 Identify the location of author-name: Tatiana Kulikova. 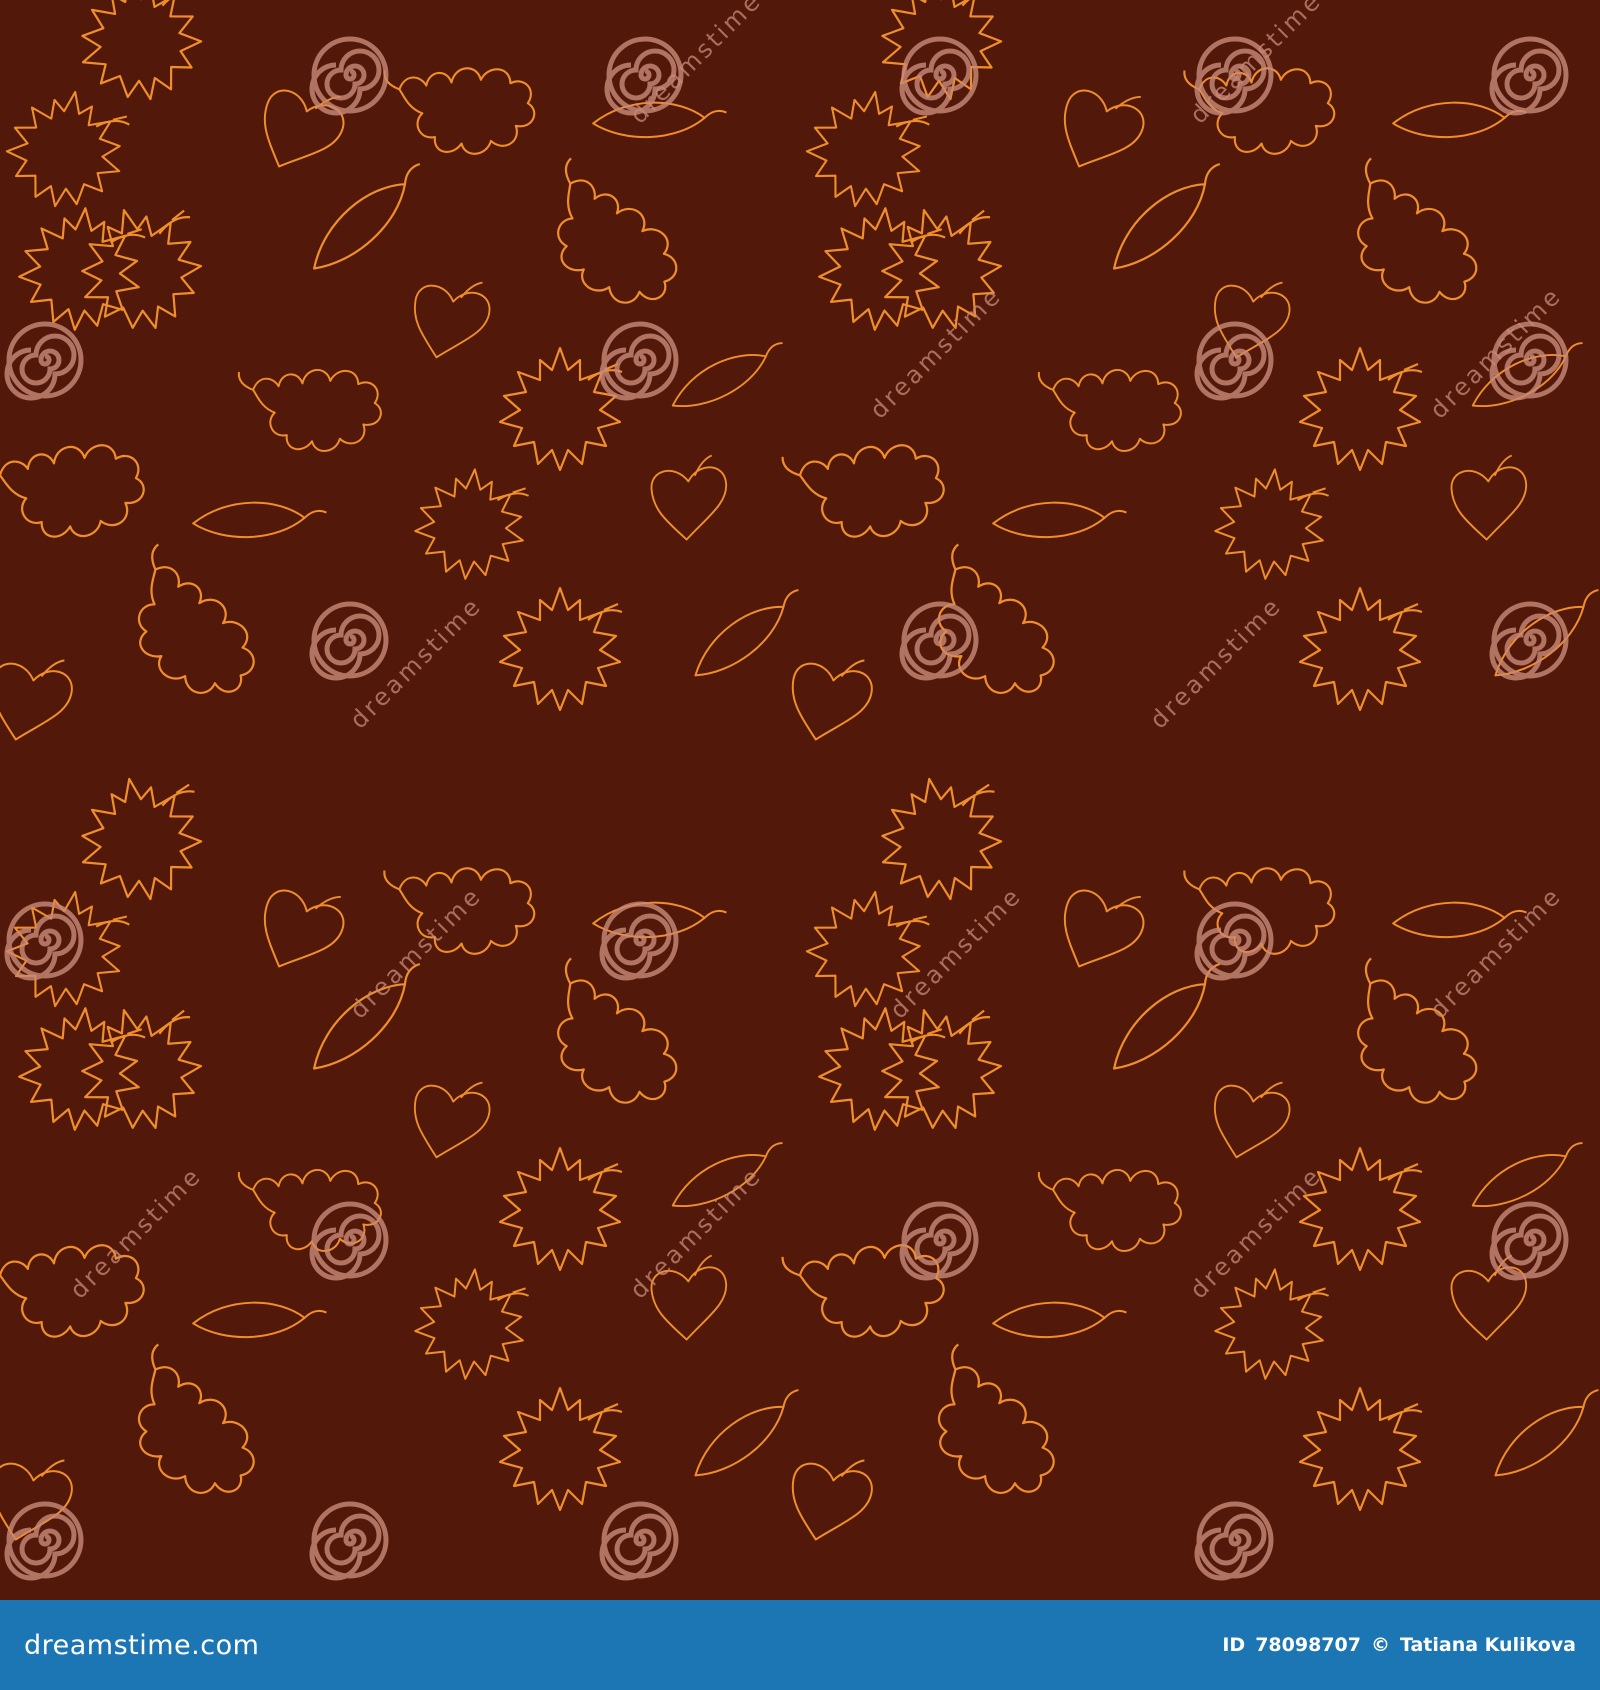
(1487, 1645).